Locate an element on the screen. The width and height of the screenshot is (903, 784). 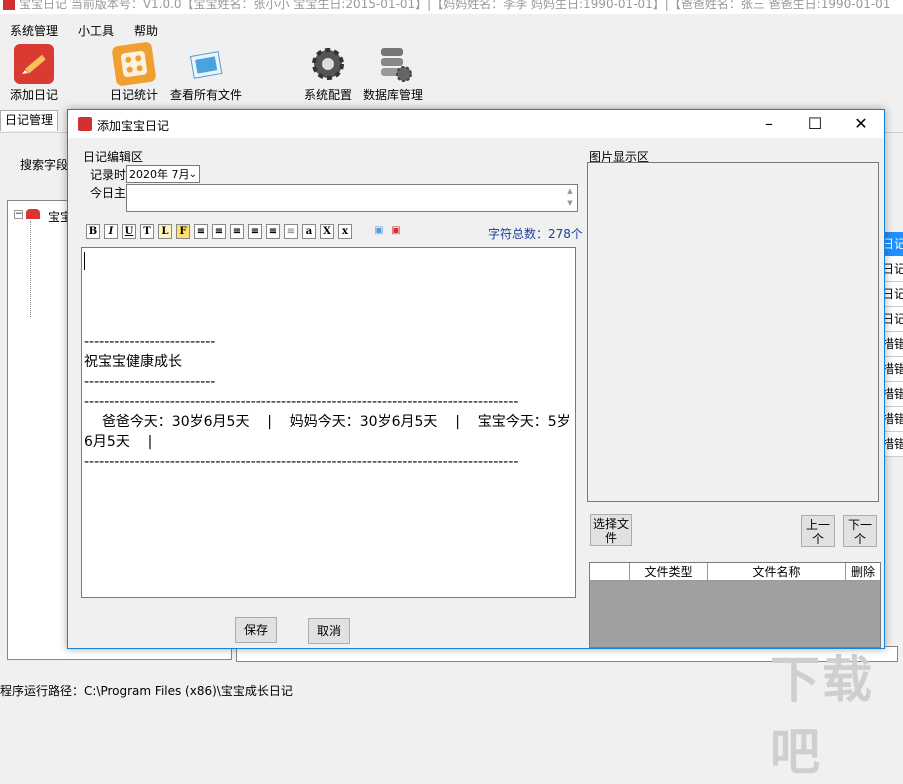
superscript-icon: X is located at coordinates (327, 231).